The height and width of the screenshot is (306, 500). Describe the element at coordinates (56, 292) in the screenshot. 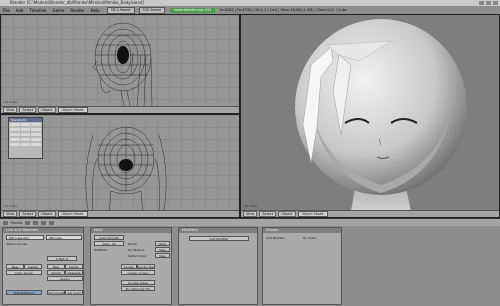

I see `set-smooth-button: Set Smooth` at that location.